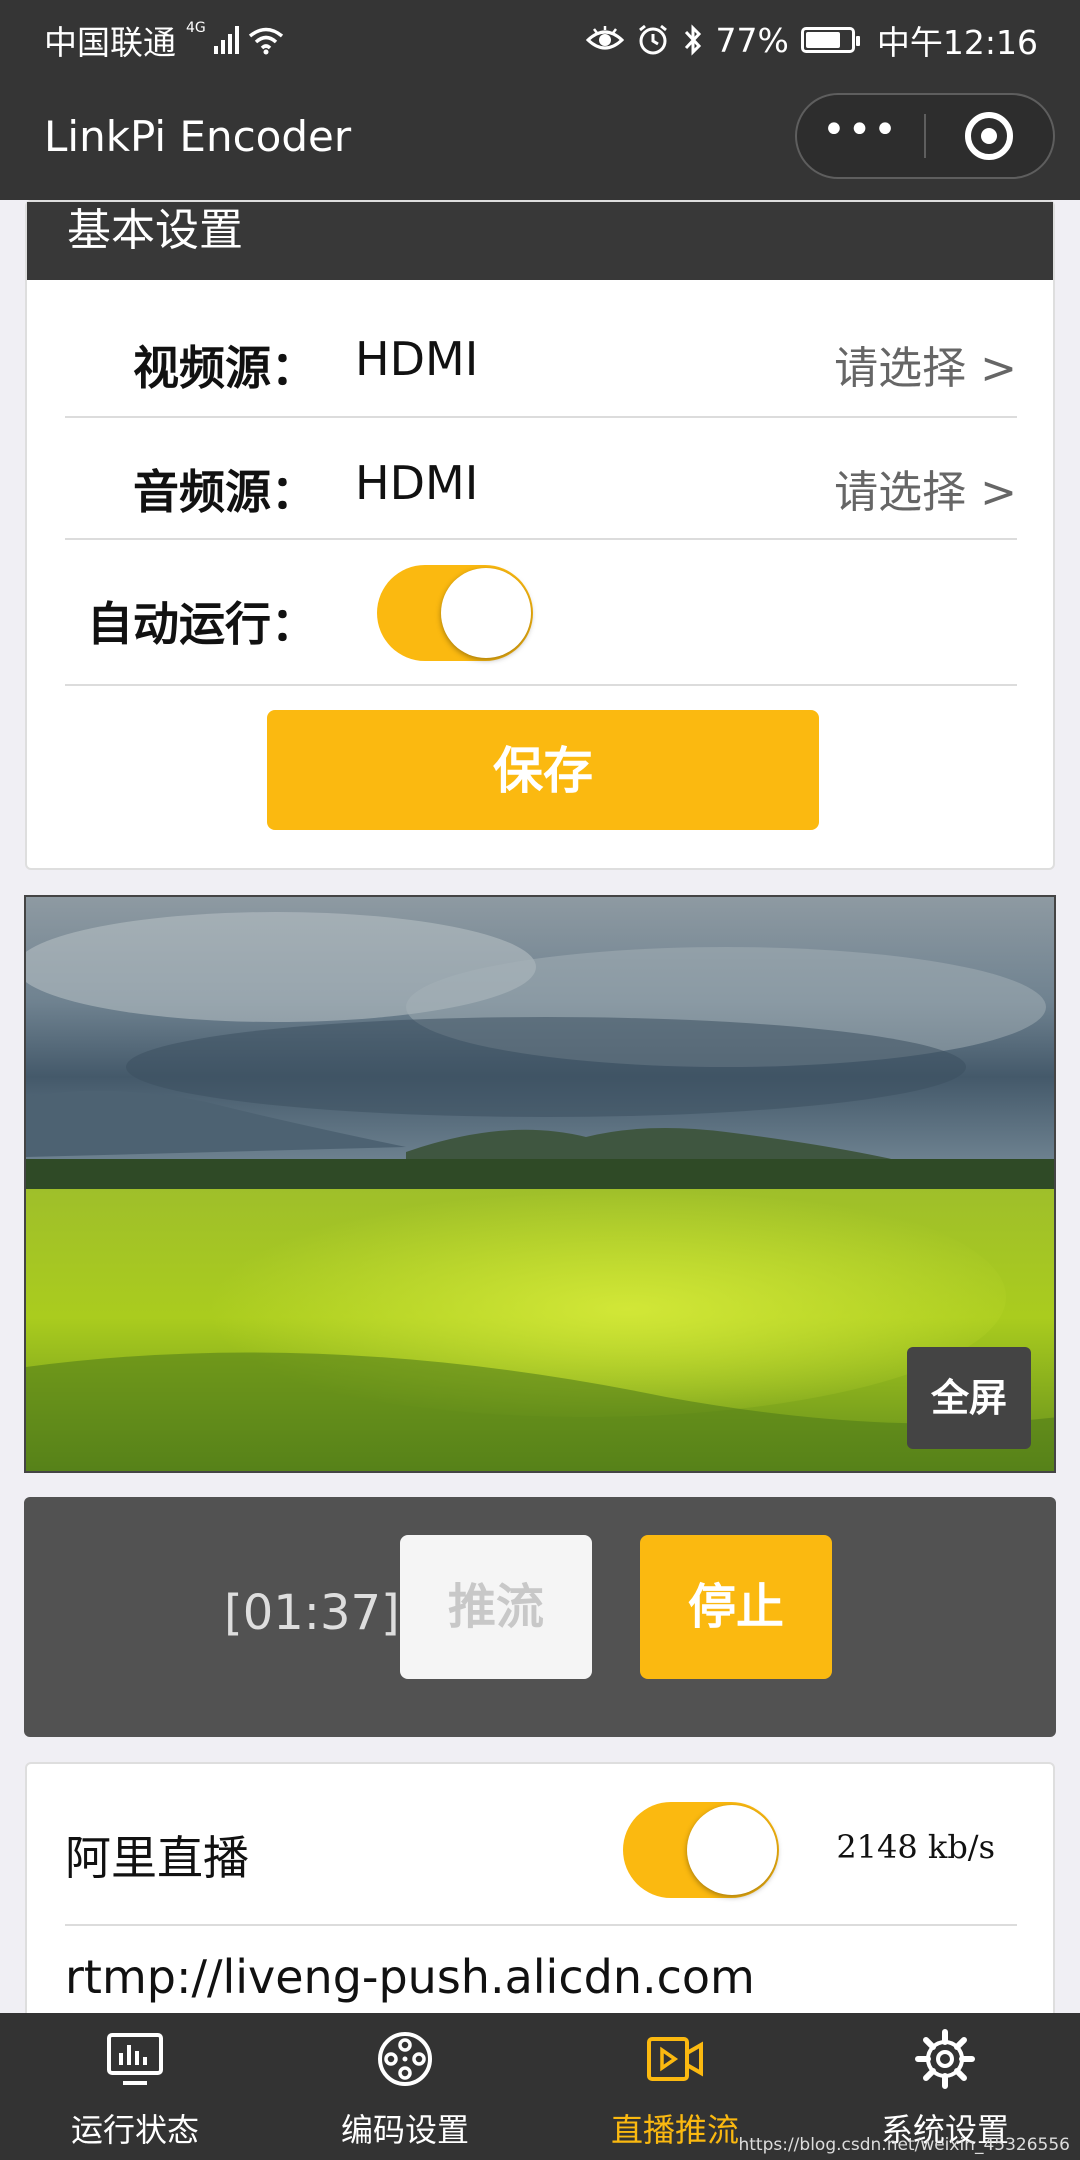 This screenshot has width=1080, height=2160. I want to click on status-bar: 中国联通 4G 77% 中午12:16, so click(540, 38).